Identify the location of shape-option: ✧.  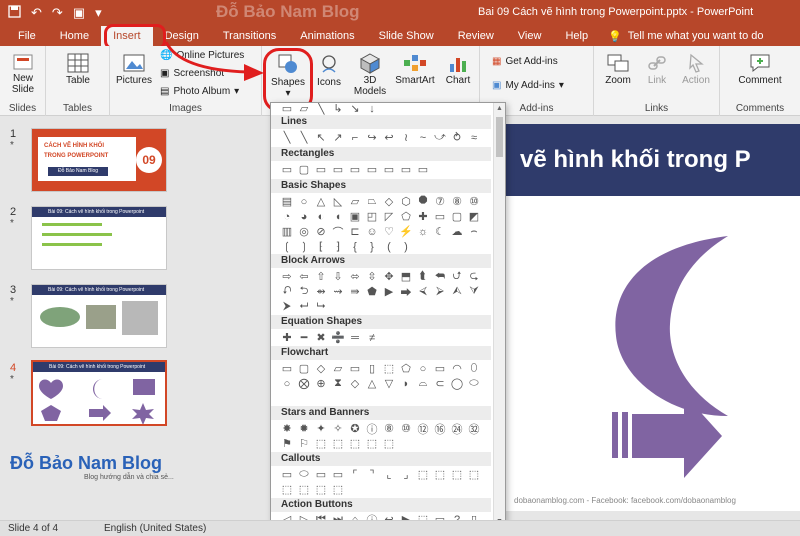
(338, 428).